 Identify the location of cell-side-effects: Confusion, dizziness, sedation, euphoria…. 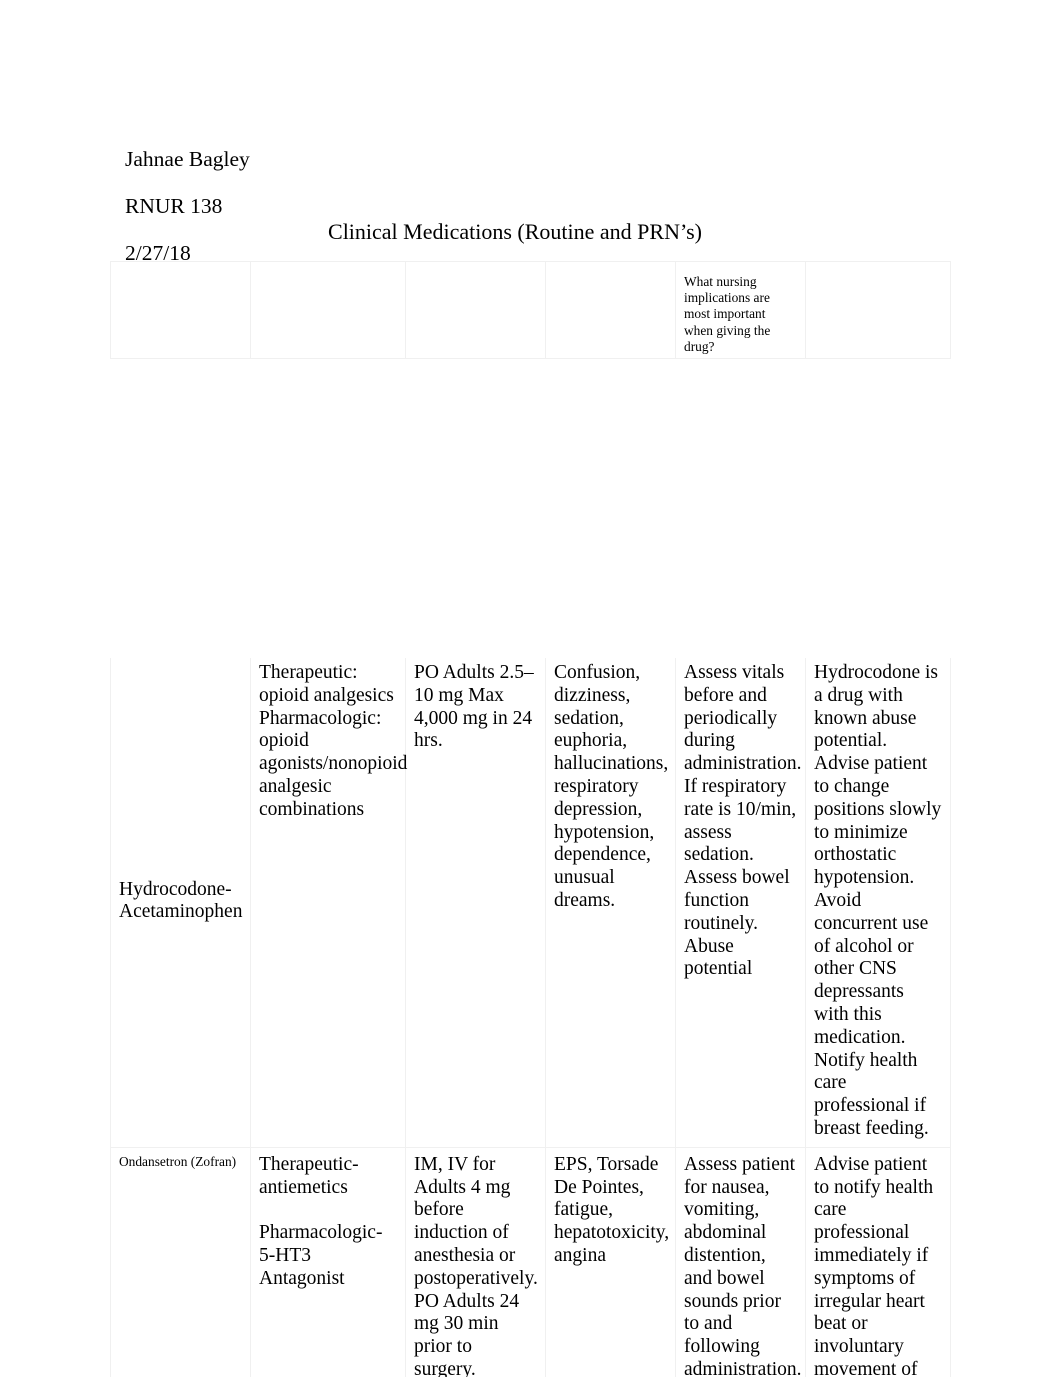
(610, 901).